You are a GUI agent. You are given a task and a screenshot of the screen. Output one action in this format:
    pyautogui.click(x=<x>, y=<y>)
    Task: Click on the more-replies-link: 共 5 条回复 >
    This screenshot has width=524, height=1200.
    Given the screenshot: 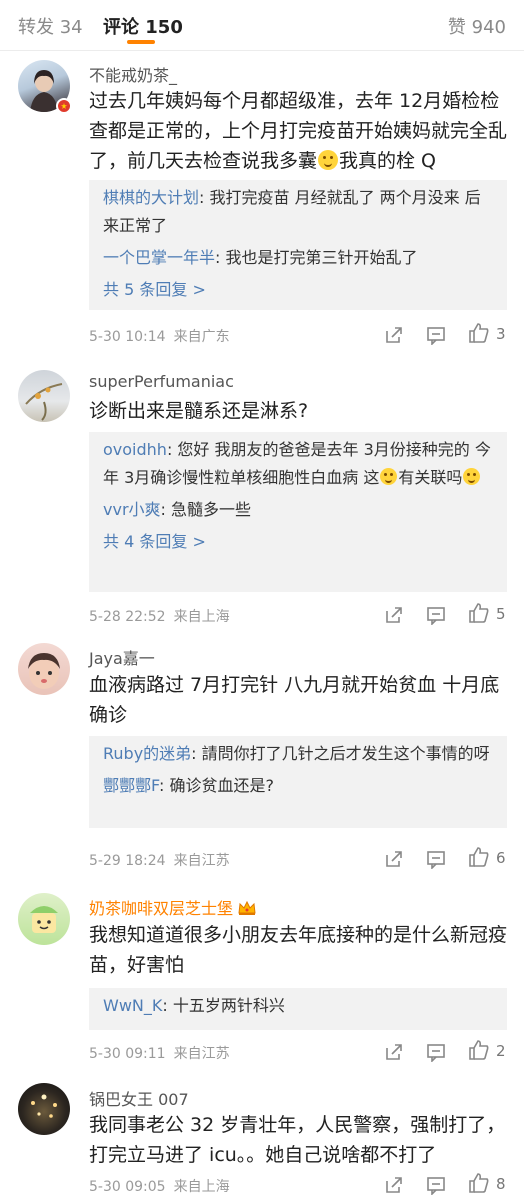 What is the action you would take?
    pyautogui.click(x=298, y=290)
    